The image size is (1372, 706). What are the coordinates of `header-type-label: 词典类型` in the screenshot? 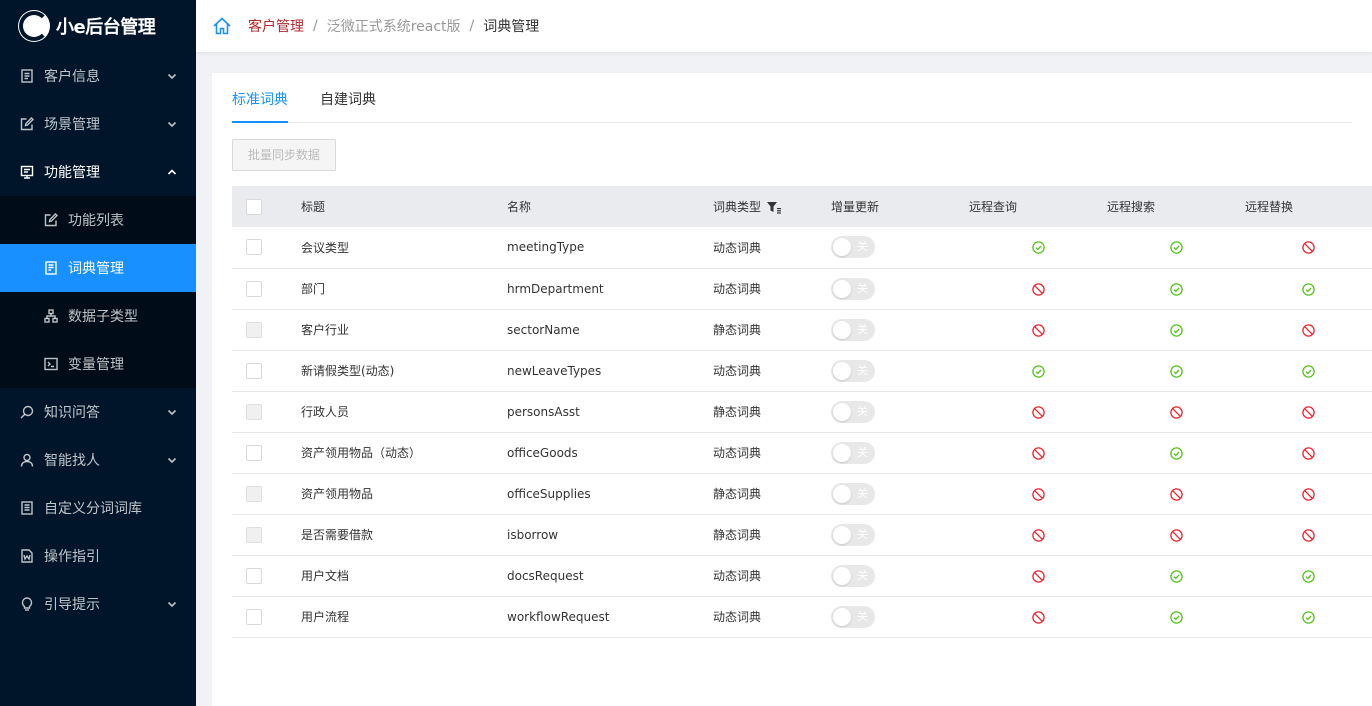 It's located at (737, 207).